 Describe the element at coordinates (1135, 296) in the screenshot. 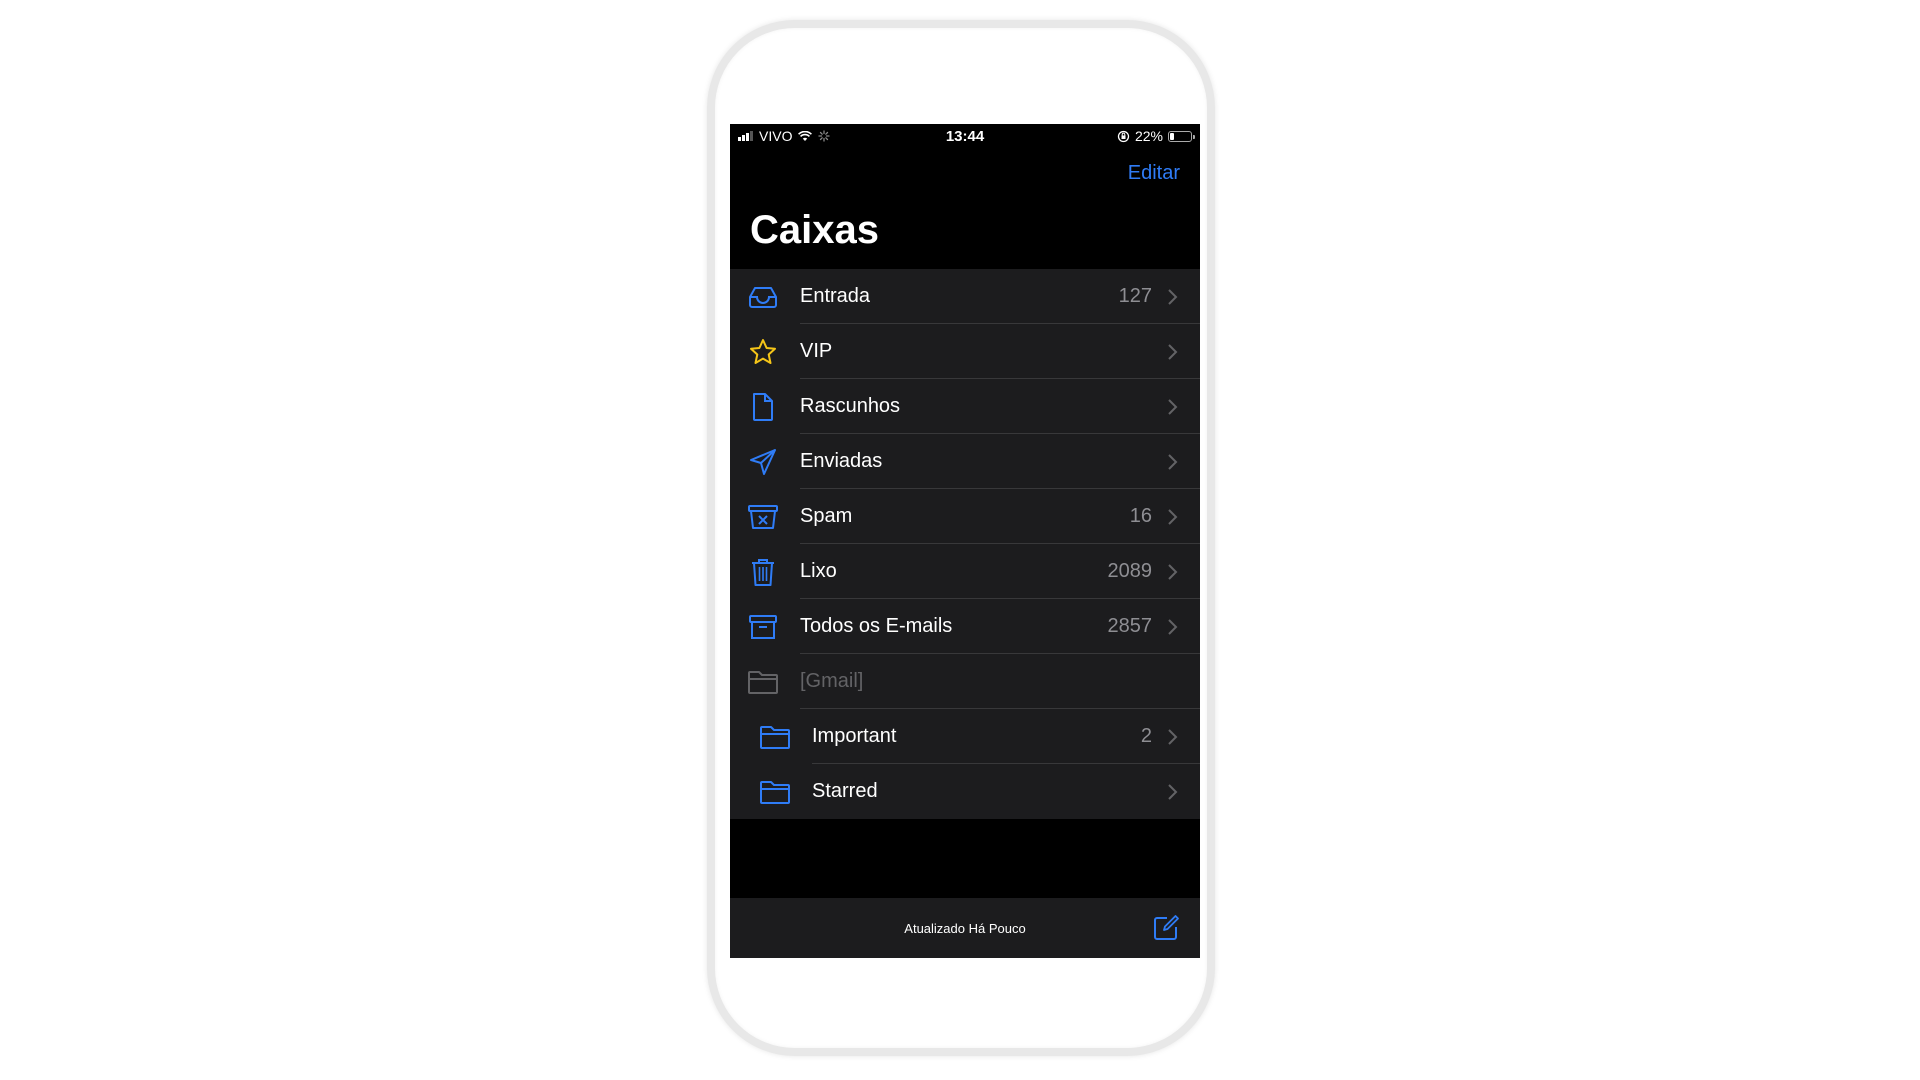

I see `mailbox-count: 127` at that location.